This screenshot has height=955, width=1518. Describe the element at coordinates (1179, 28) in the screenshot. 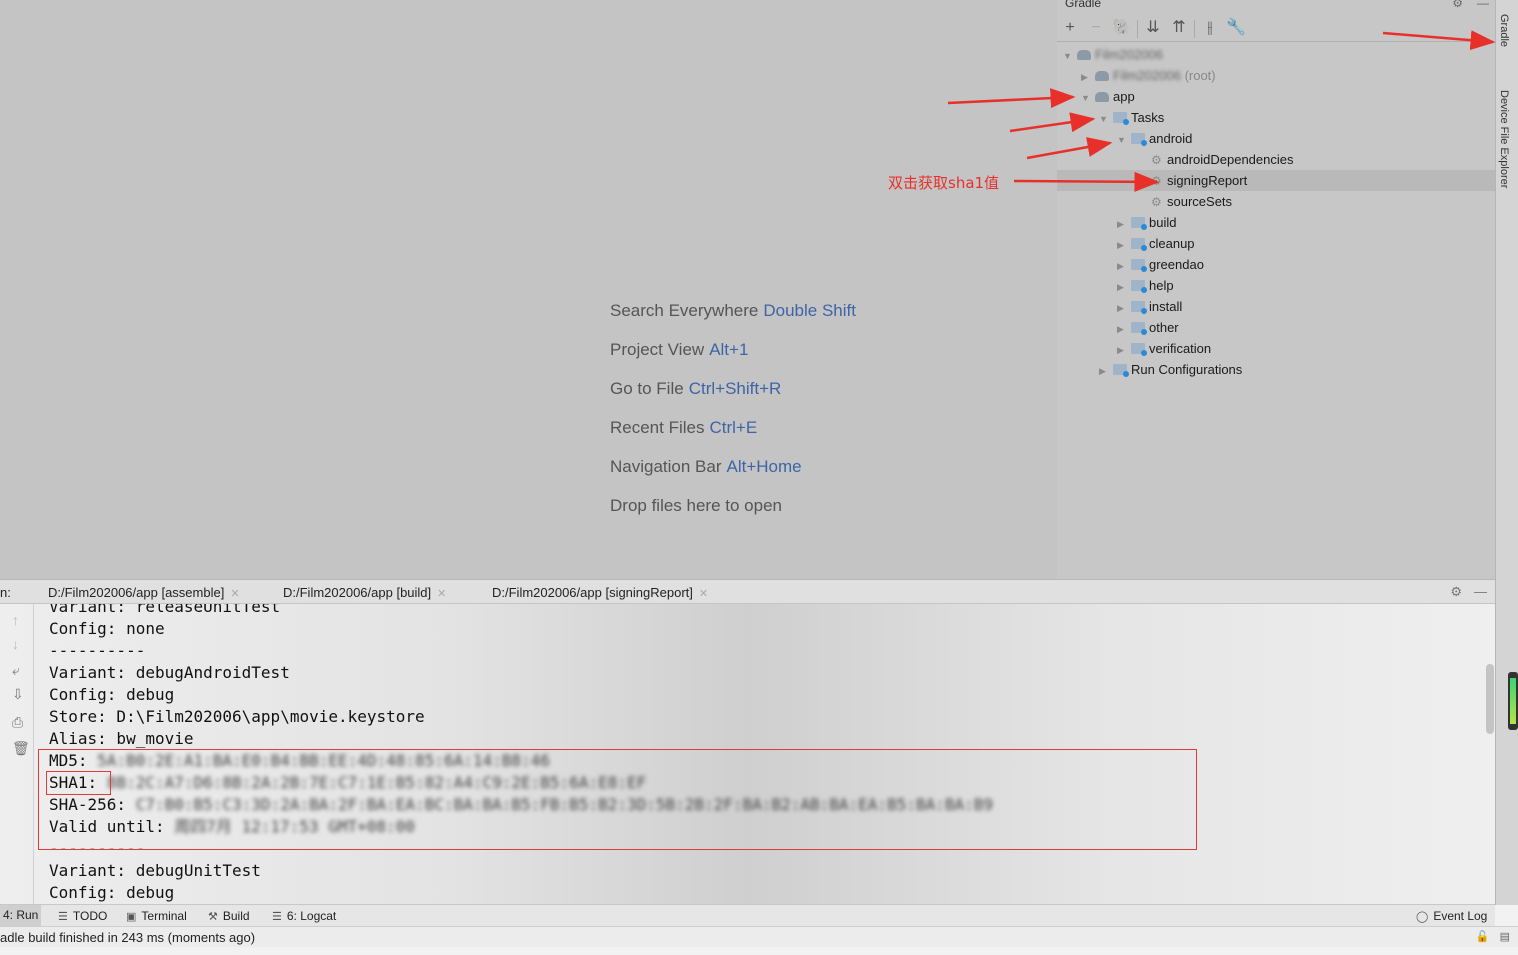

I see `collapse-all-icon: ⇈` at that location.